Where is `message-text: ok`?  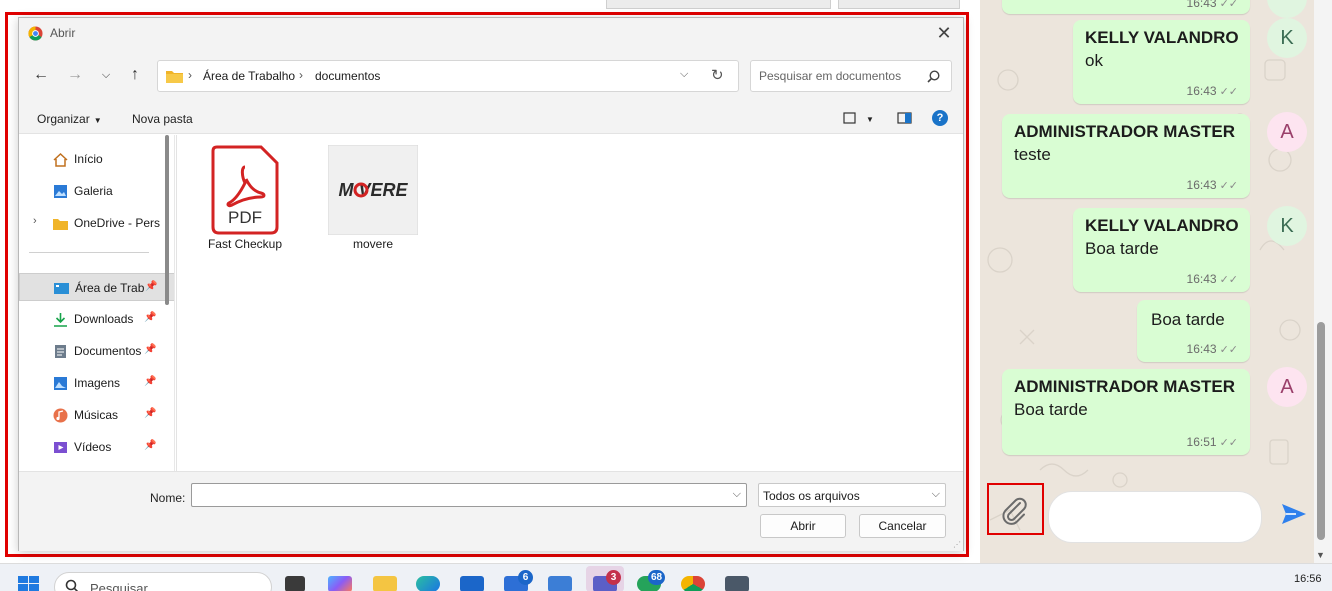 message-text: ok is located at coordinates (1094, 60).